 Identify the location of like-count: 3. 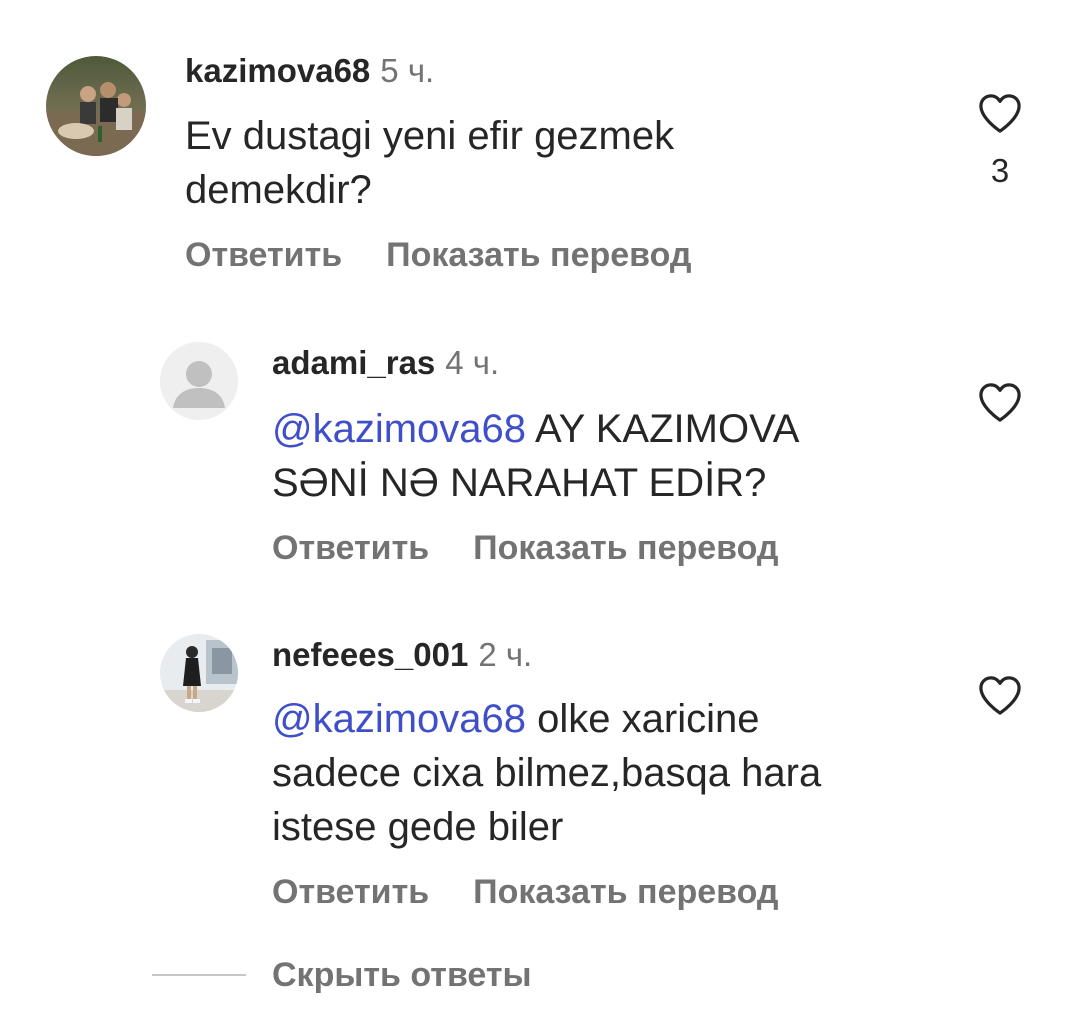
(1000, 170).